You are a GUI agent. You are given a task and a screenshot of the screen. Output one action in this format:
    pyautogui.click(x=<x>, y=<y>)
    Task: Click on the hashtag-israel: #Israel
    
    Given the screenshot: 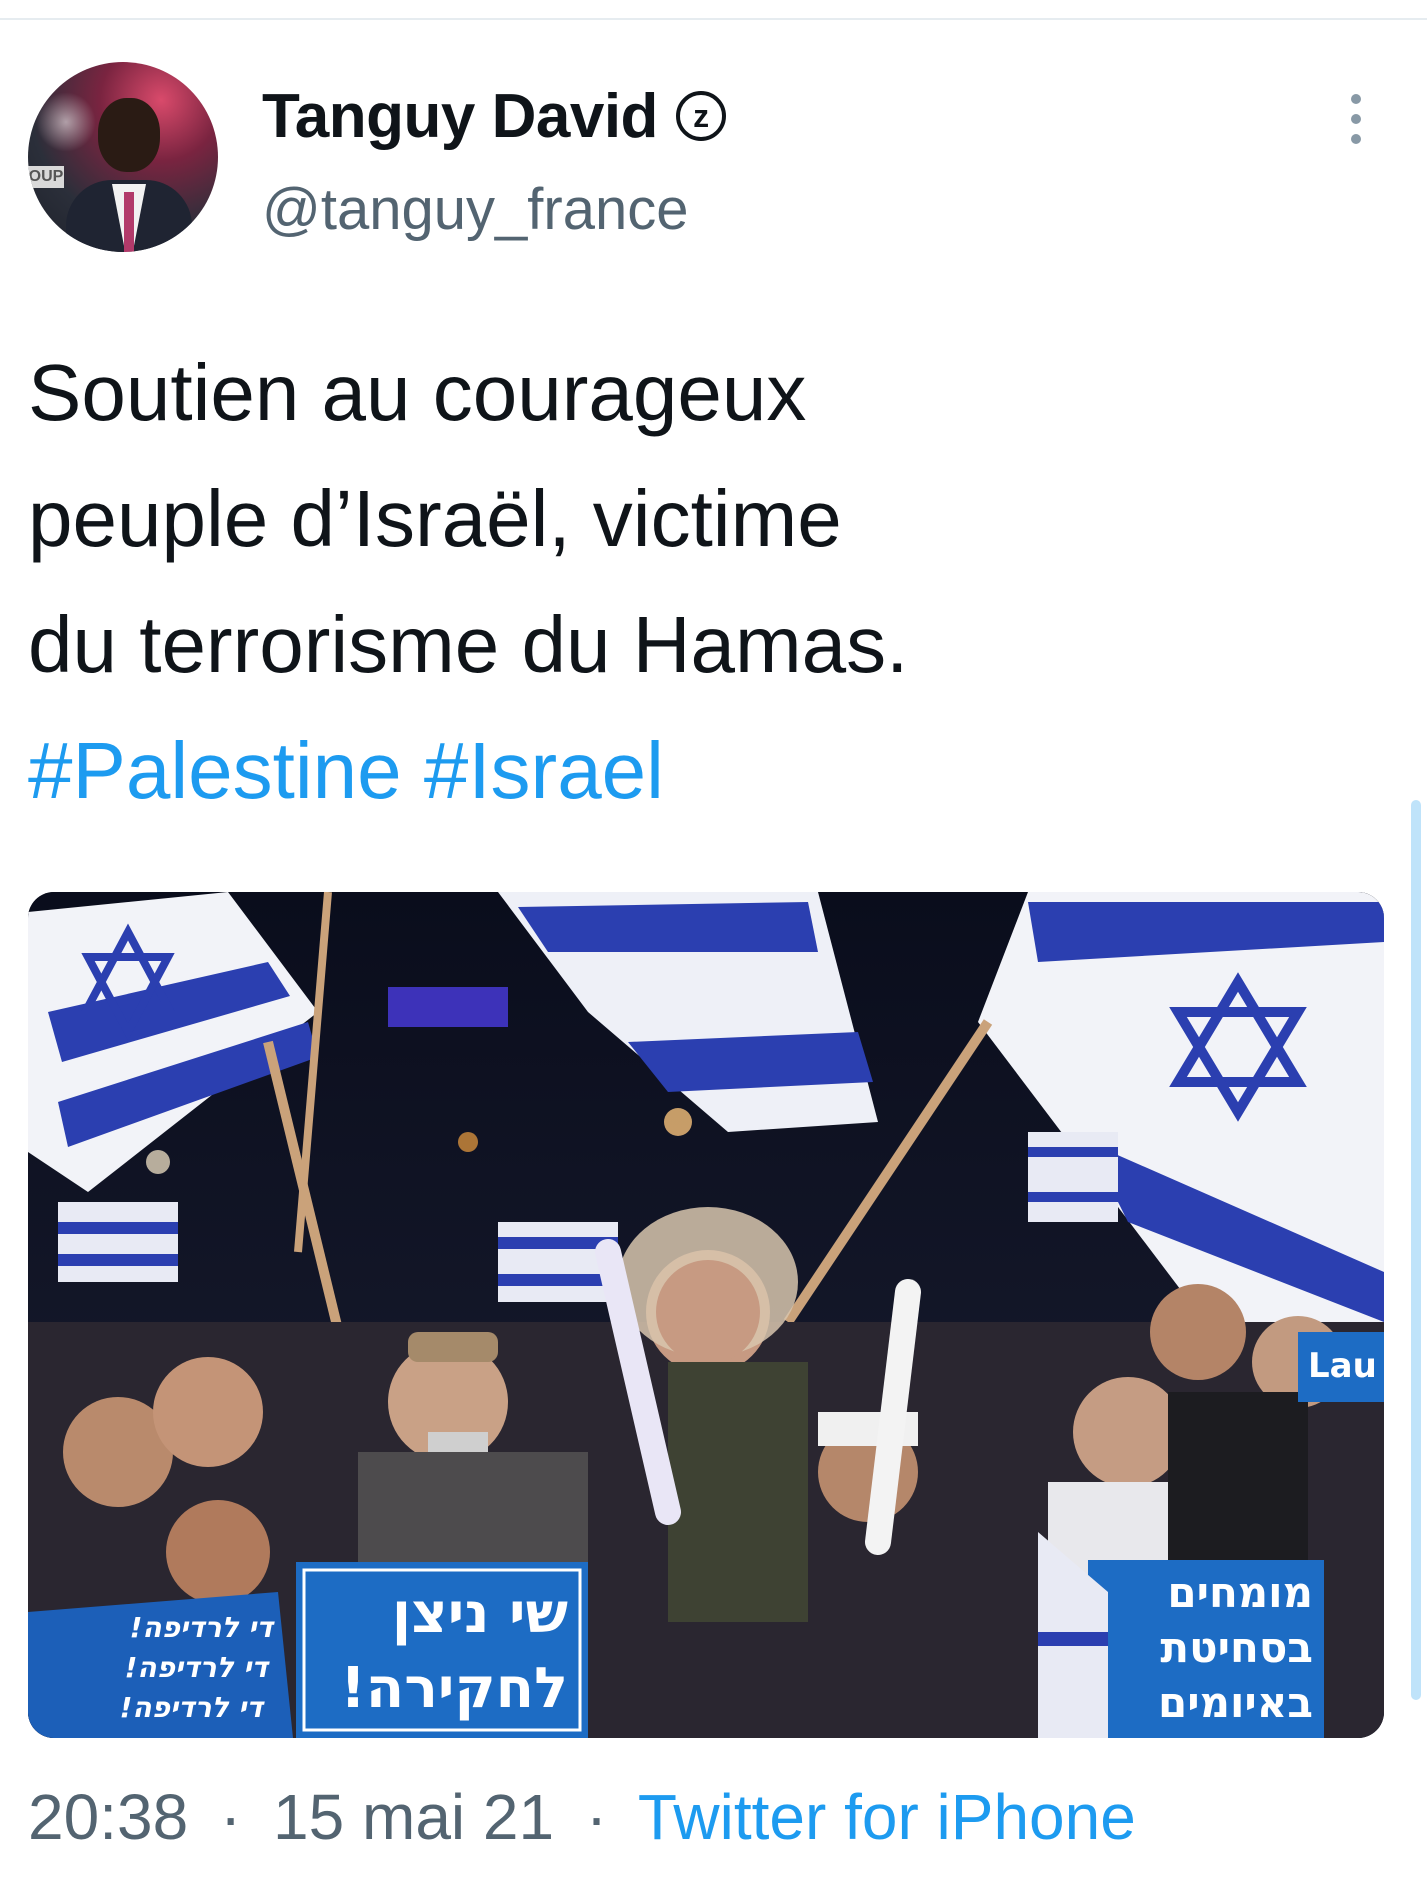 What is the action you would take?
    pyautogui.click(x=544, y=770)
    